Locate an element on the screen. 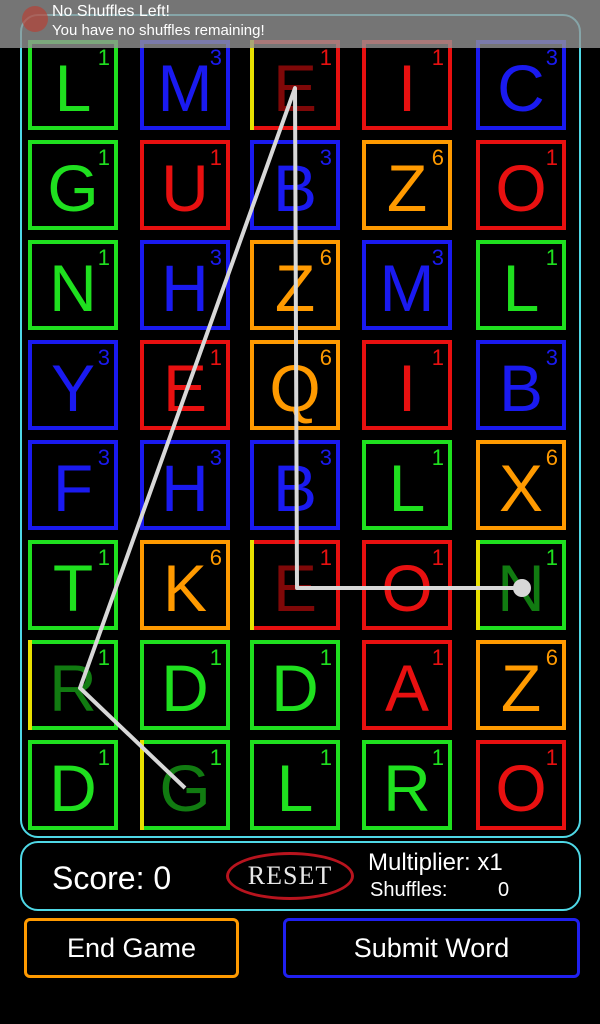  toast-message: You have no shuffles remaining! is located at coordinates (158, 30).